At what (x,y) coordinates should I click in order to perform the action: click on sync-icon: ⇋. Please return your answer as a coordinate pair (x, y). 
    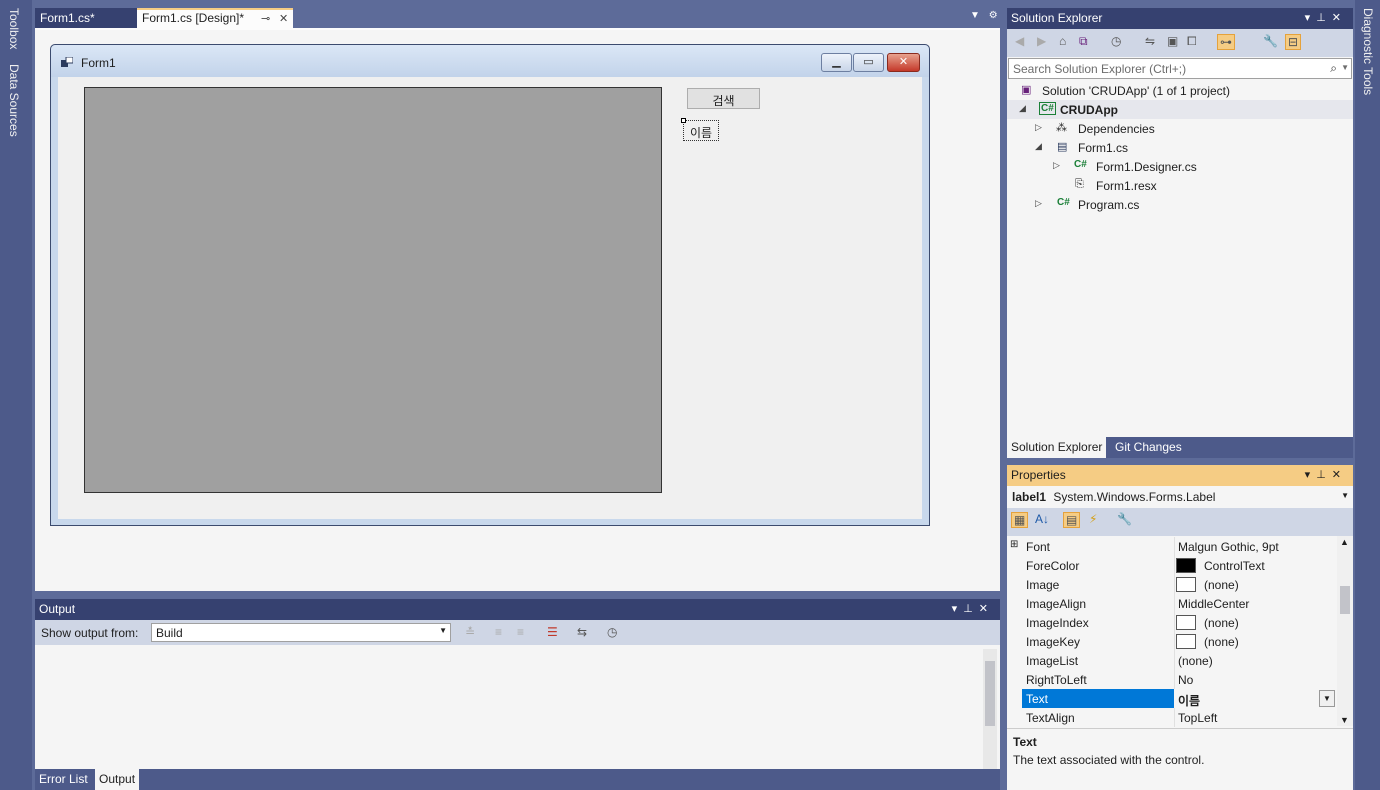
    Looking at the image, I should click on (1150, 41).